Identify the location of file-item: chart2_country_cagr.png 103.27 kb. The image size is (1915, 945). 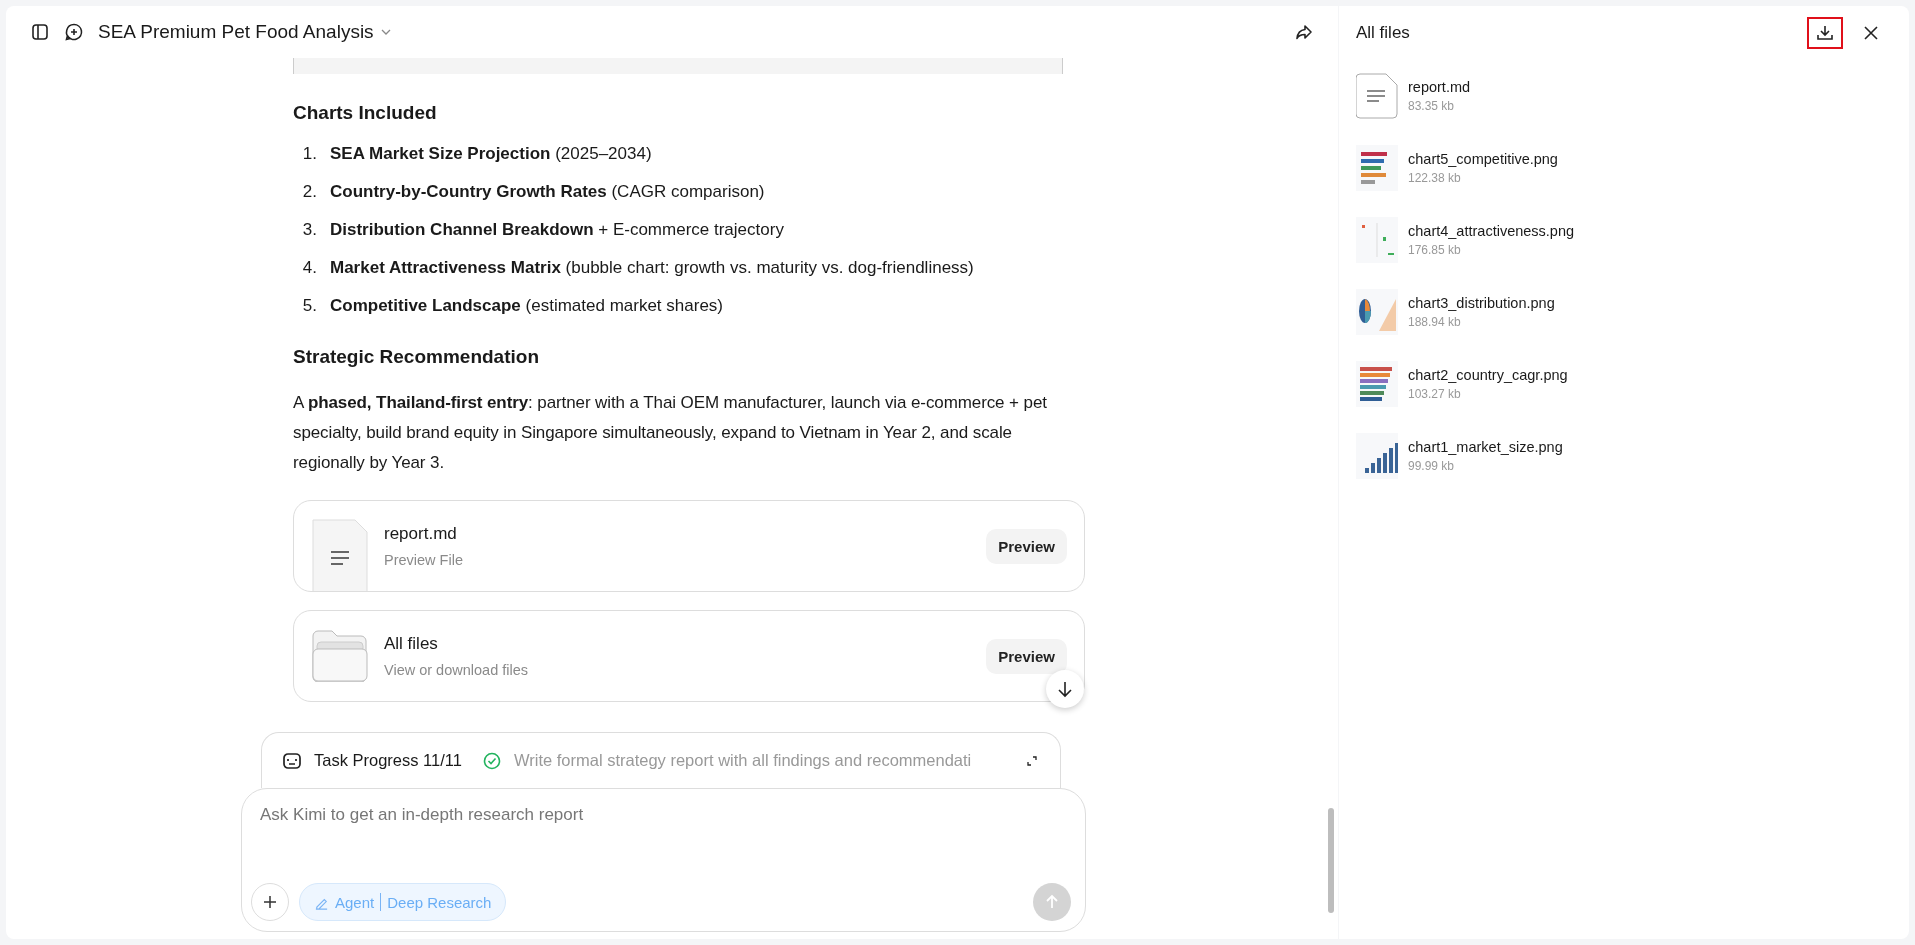
(1622, 383).